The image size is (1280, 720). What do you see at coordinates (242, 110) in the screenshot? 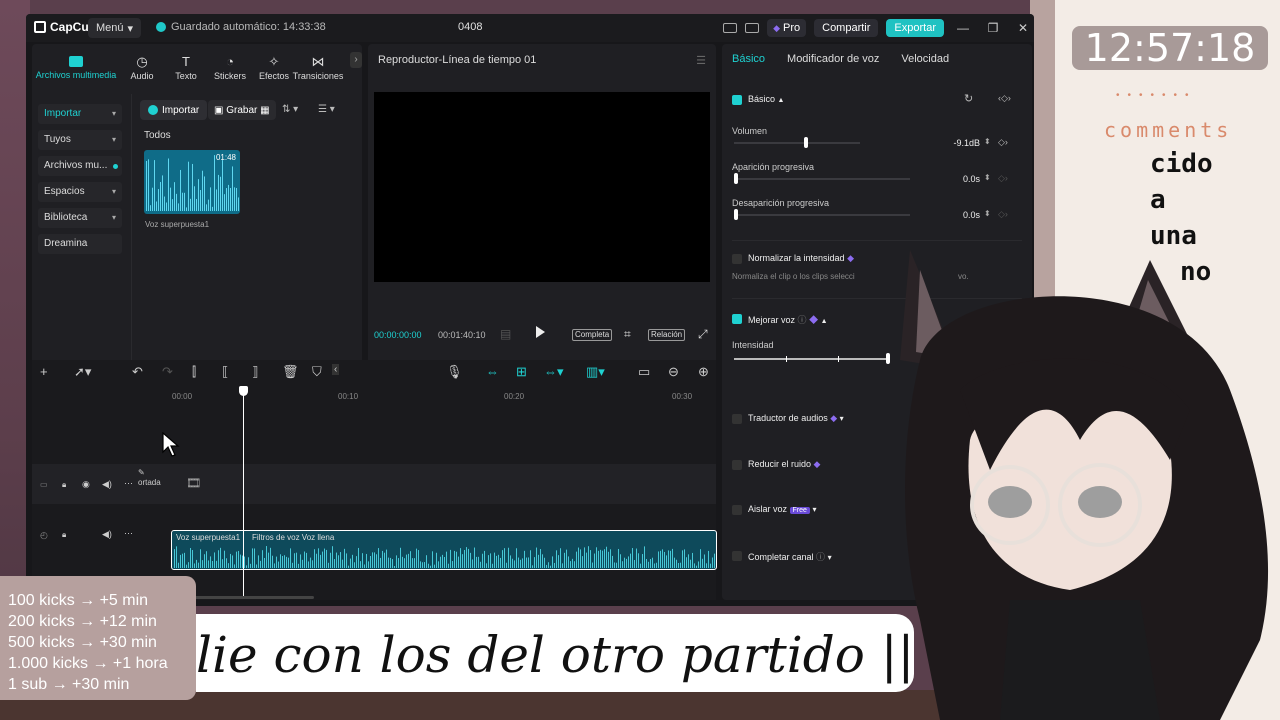
I see `record-button: ▣ Grabar ▦` at bounding box center [242, 110].